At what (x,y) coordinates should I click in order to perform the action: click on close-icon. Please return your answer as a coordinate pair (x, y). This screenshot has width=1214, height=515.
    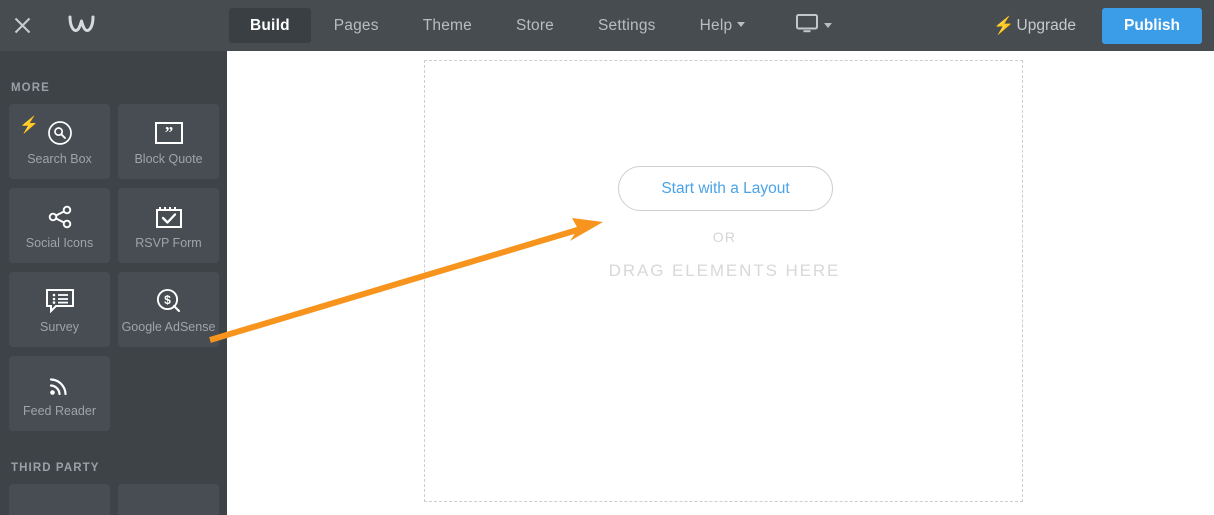
    Looking at the image, I should click on (22, 25).